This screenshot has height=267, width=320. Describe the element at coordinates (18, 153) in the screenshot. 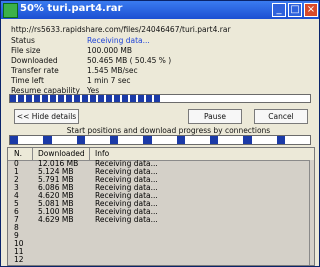

I see `column-header-n: N.` at that location.